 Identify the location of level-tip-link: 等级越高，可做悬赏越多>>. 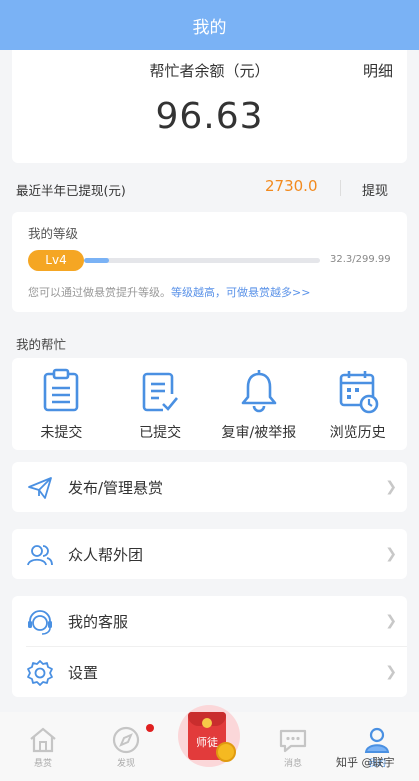
(240, 292).